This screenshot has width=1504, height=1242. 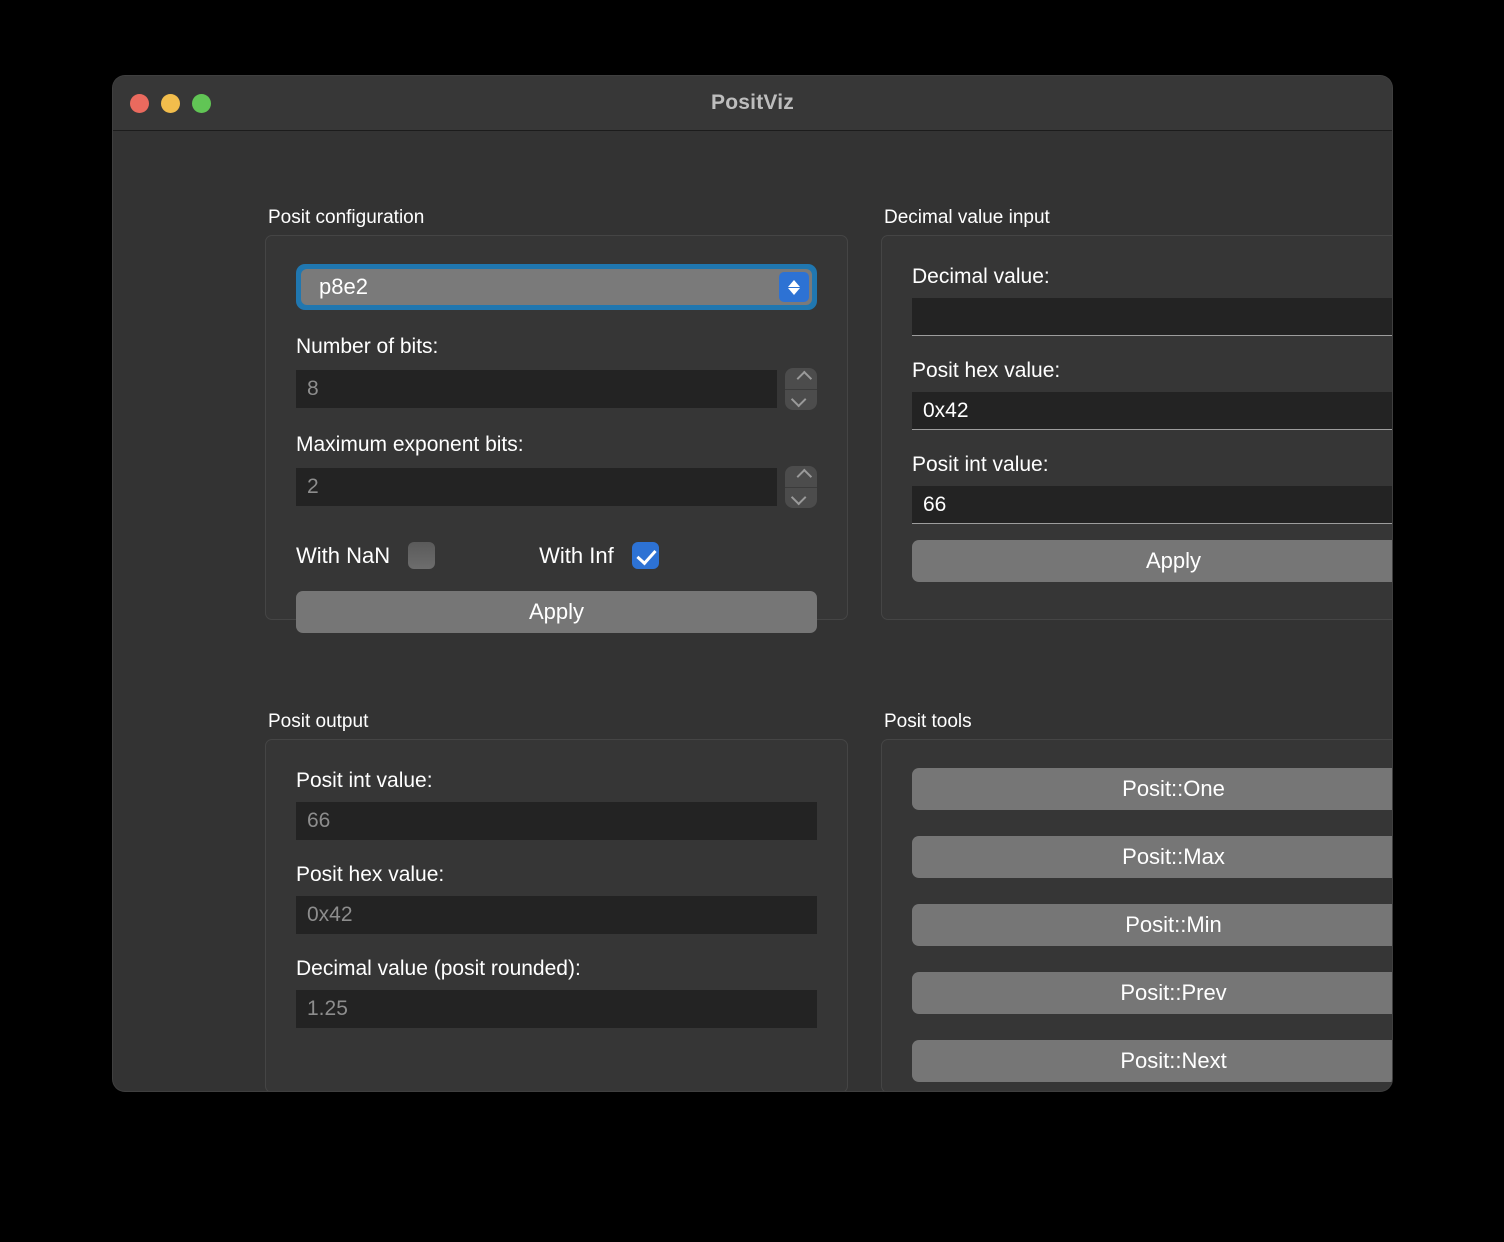 What do you see at coordinates (343, 286) in the screenshot?
I see `posit-preset-selected-value: p8e2` at bounding box center [343, 286].